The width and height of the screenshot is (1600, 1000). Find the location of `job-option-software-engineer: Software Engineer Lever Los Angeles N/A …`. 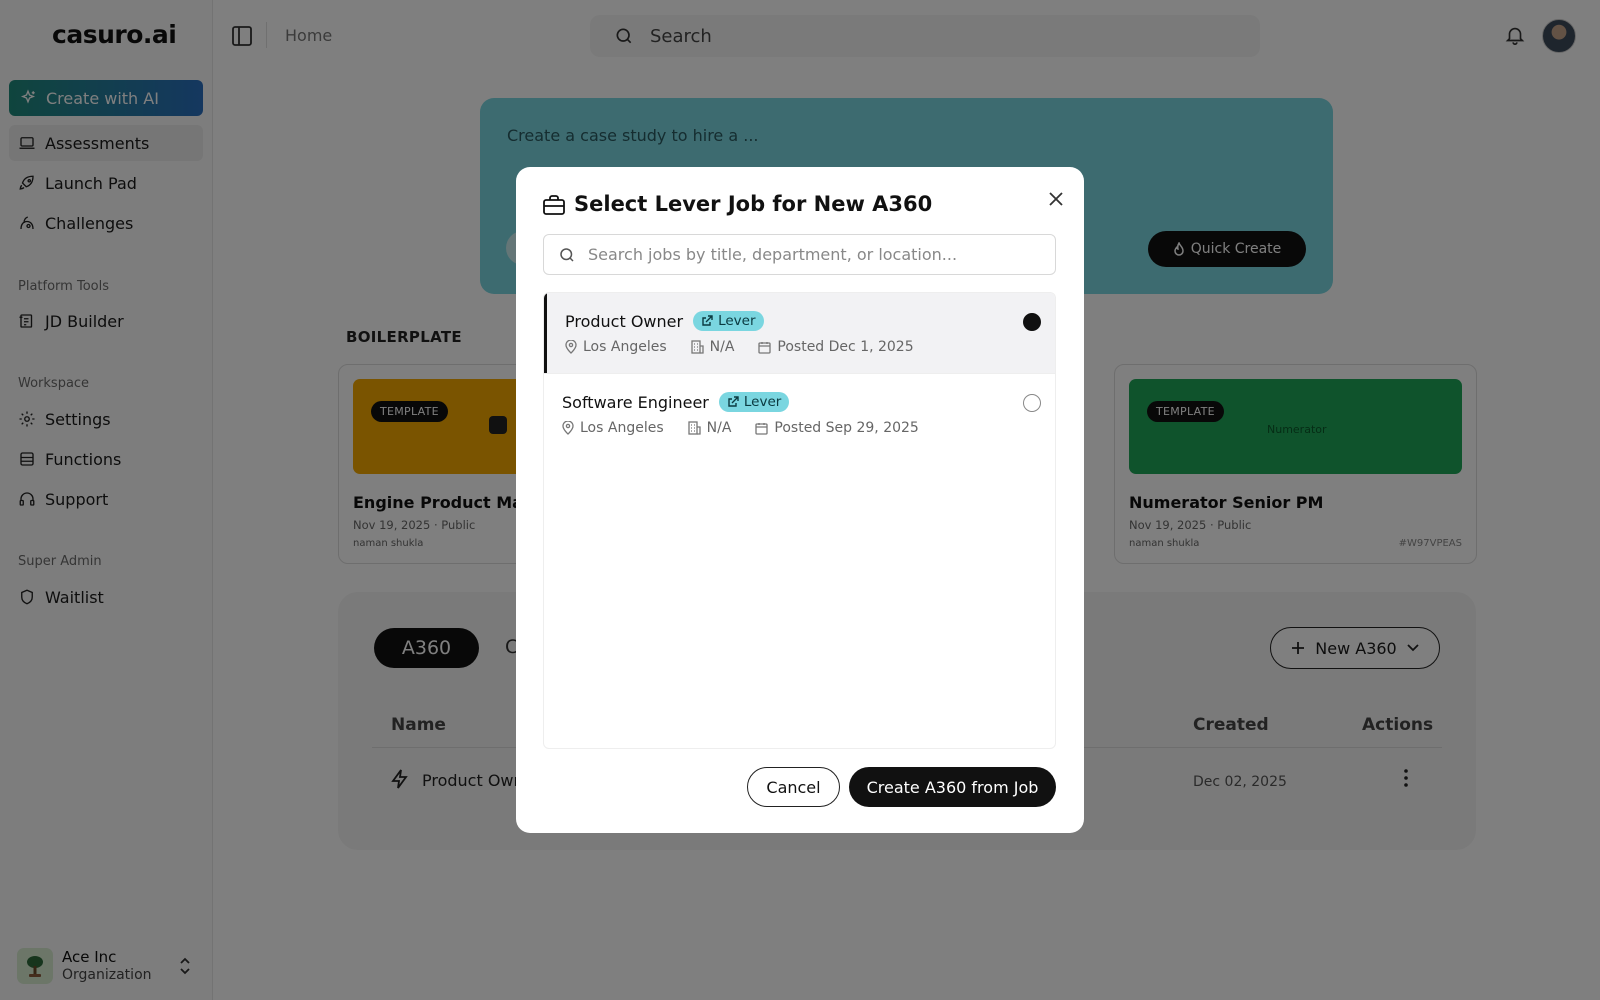

job-option-software-engineer: Software Engineer Lever Los Angeles N/A … is located at coordinates (799, 413).